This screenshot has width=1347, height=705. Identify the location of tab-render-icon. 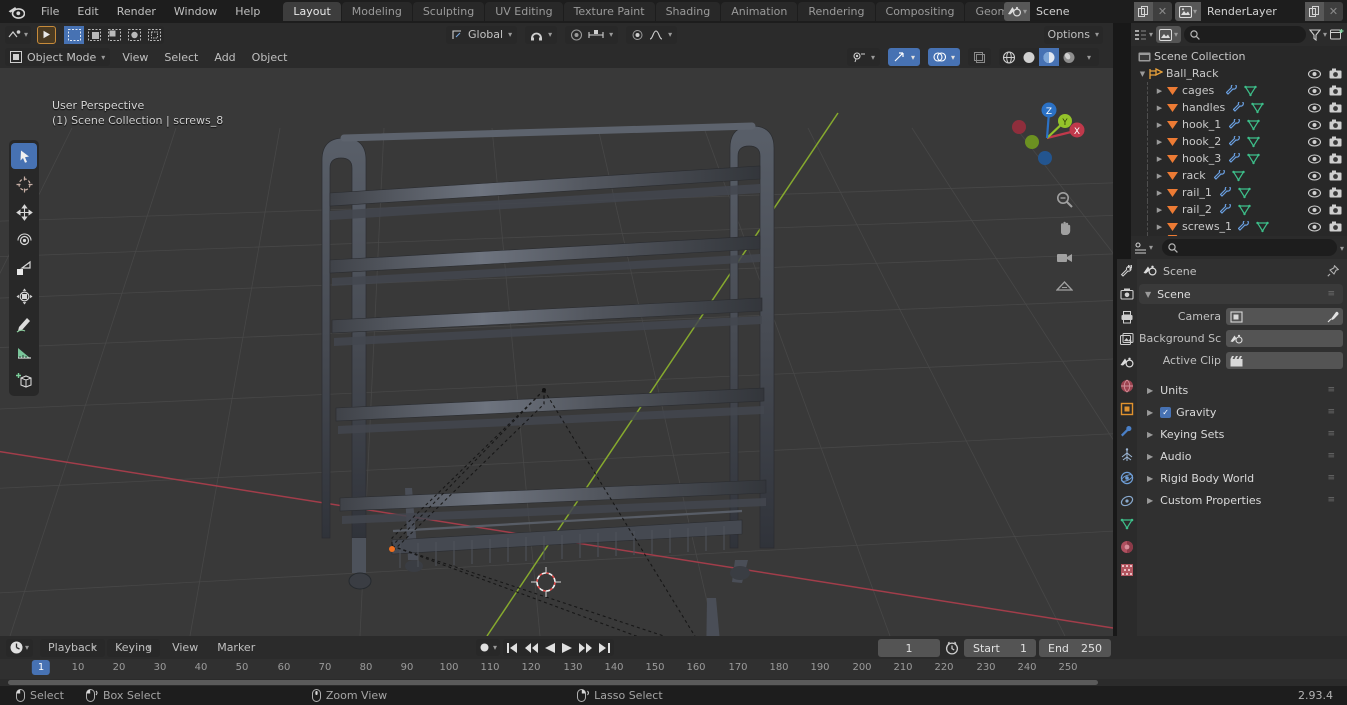
(1127, 294).